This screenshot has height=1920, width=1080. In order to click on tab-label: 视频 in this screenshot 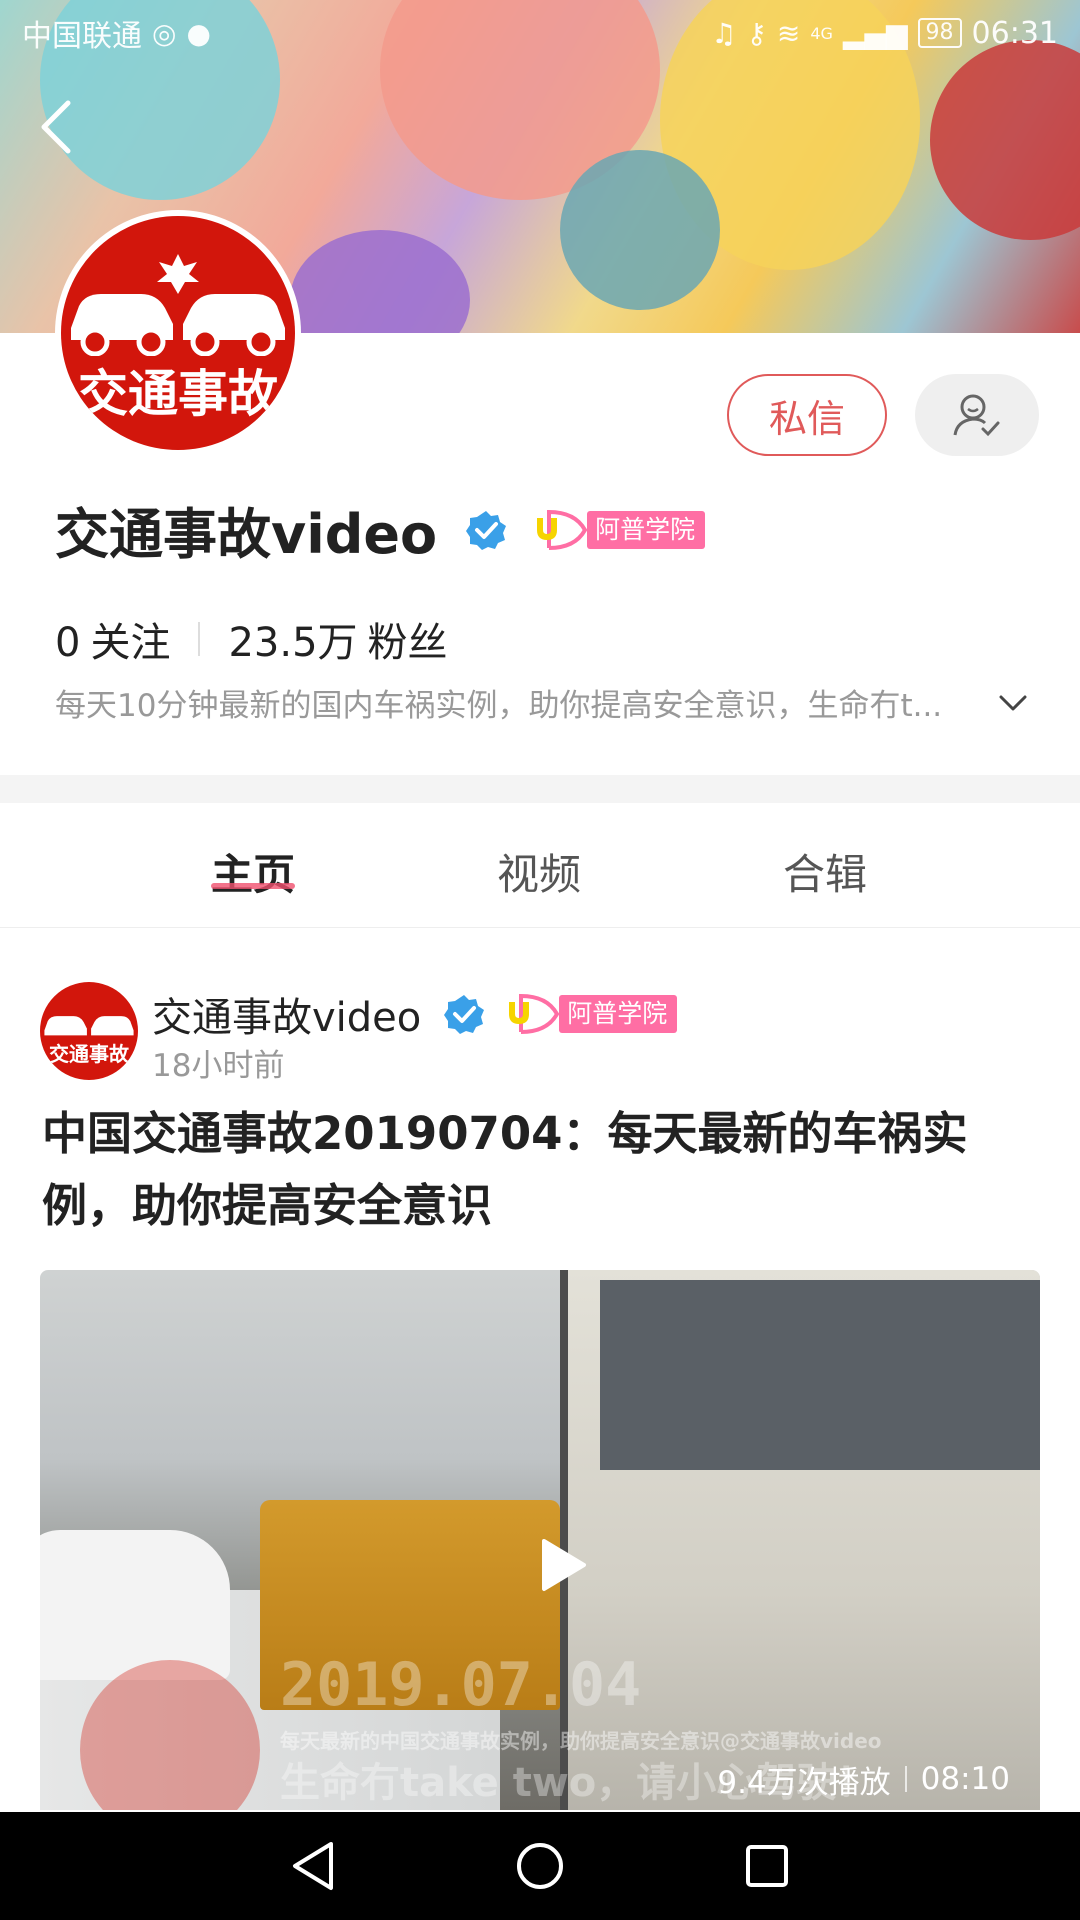, I will do `click(538, 874)`.